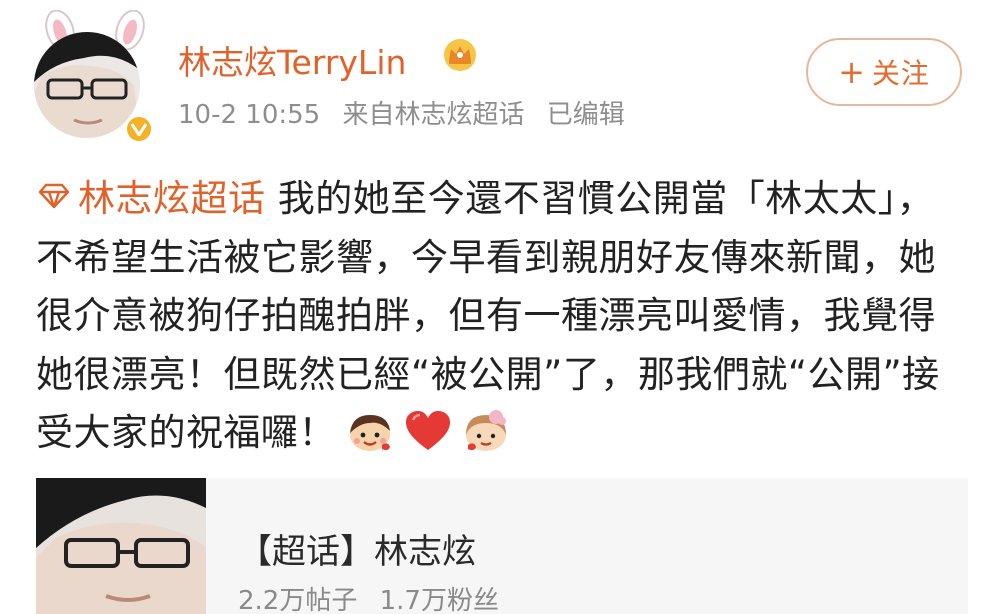 This screenshot has width=1000, height=614. I want to click on topic-card-title: 【超话】林志炫, so click(357, 548).